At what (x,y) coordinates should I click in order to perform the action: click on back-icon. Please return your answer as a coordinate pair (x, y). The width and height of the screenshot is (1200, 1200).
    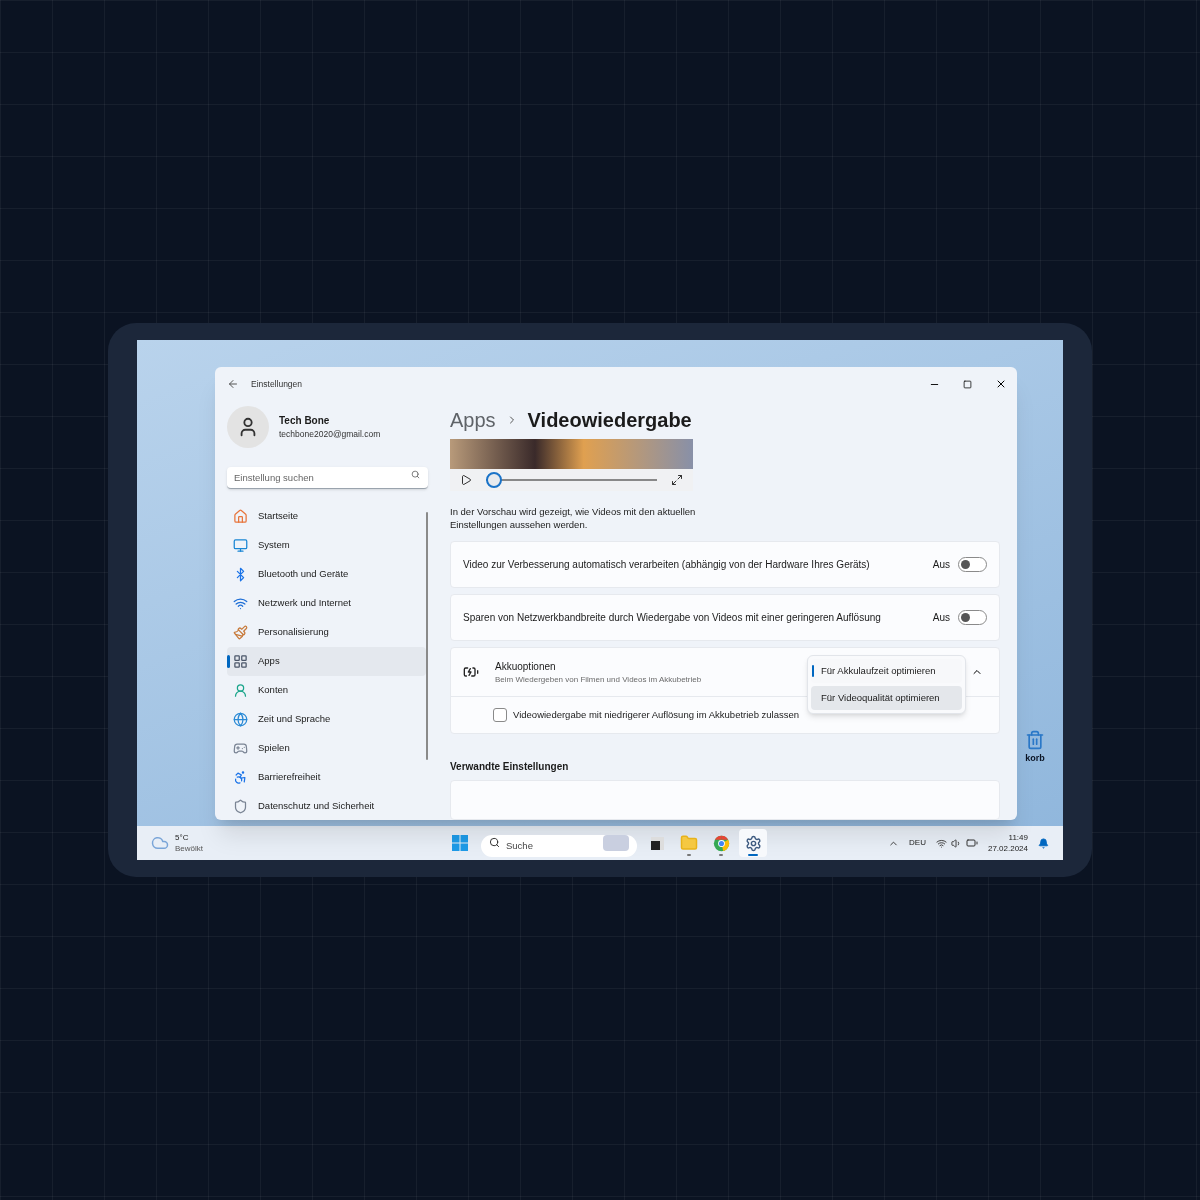
    Looking at the image, I should click on (233, 384).